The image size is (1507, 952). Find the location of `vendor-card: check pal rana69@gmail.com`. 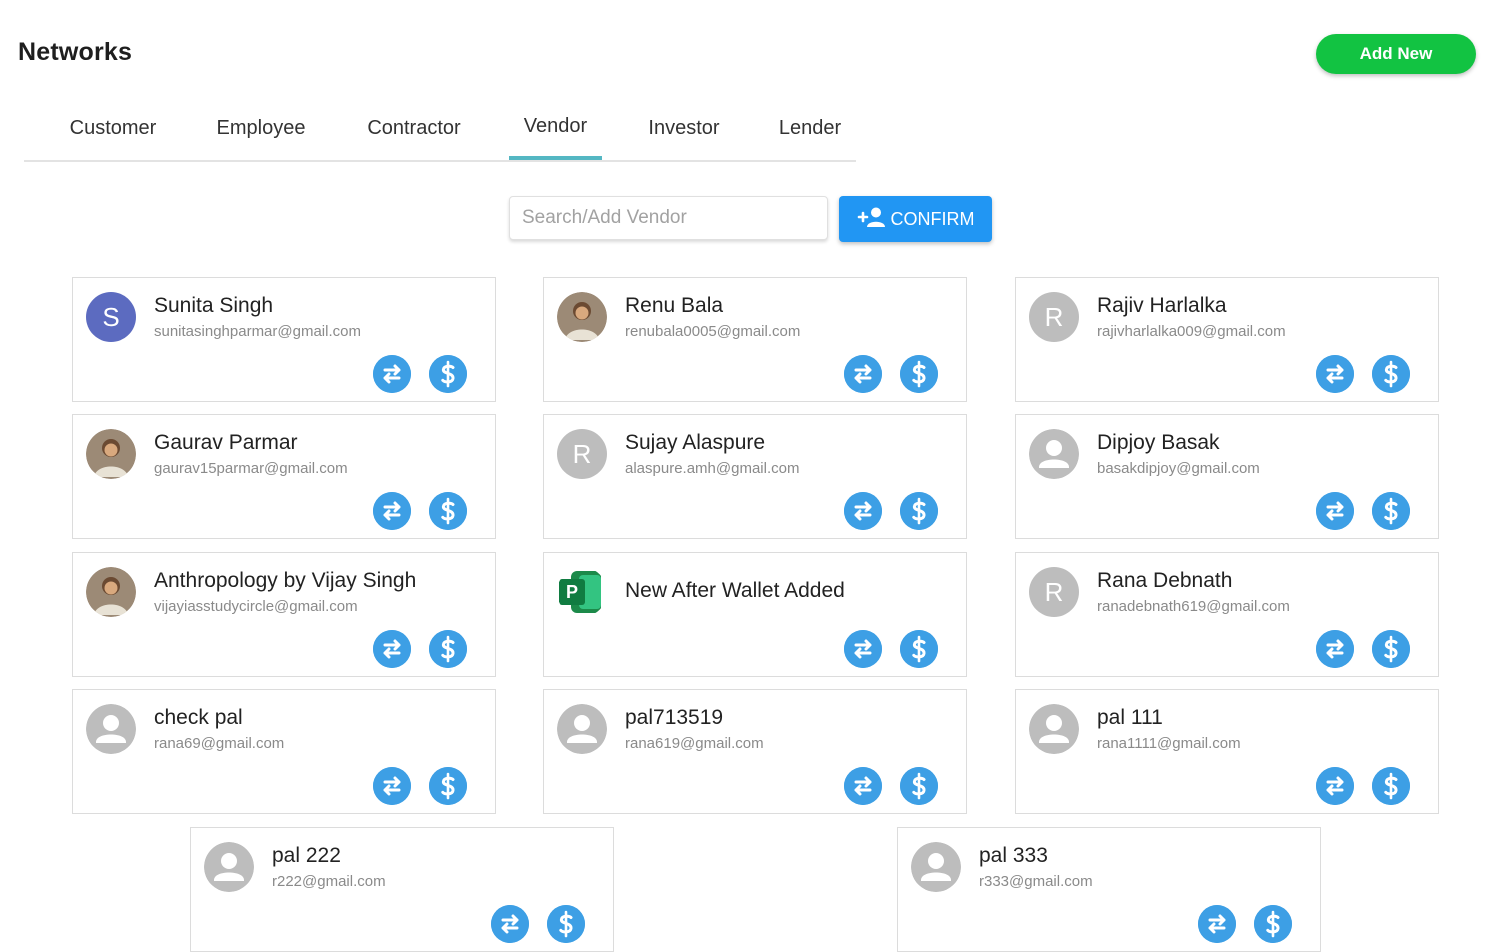

vendor-card: check pal rana69@gmail.com is located at coordinates (284, 751).